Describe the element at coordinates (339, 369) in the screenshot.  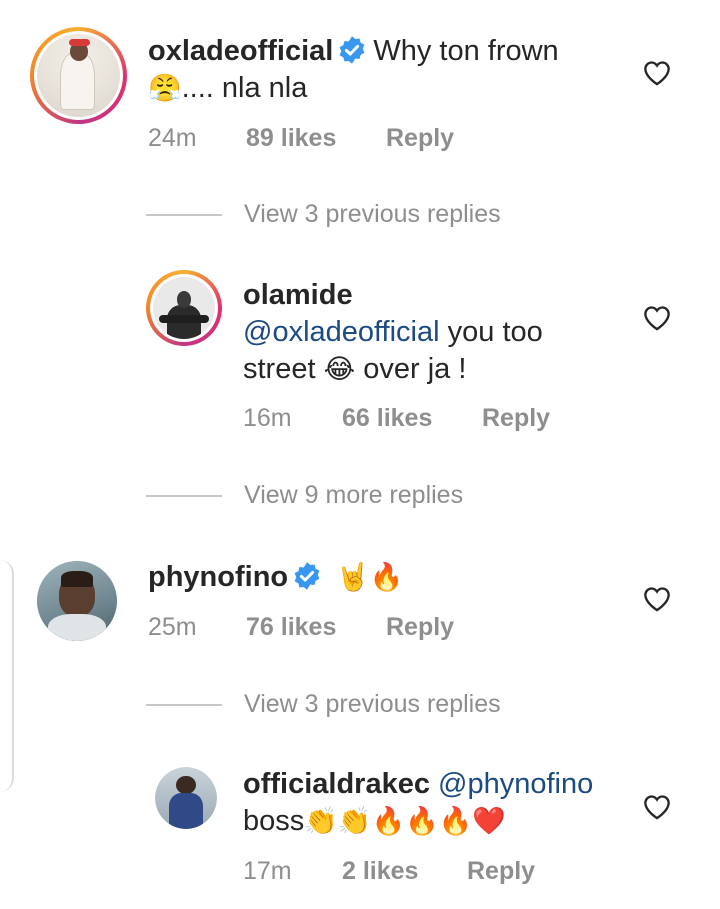
I see `laughing-emoji: 😂` at that location.